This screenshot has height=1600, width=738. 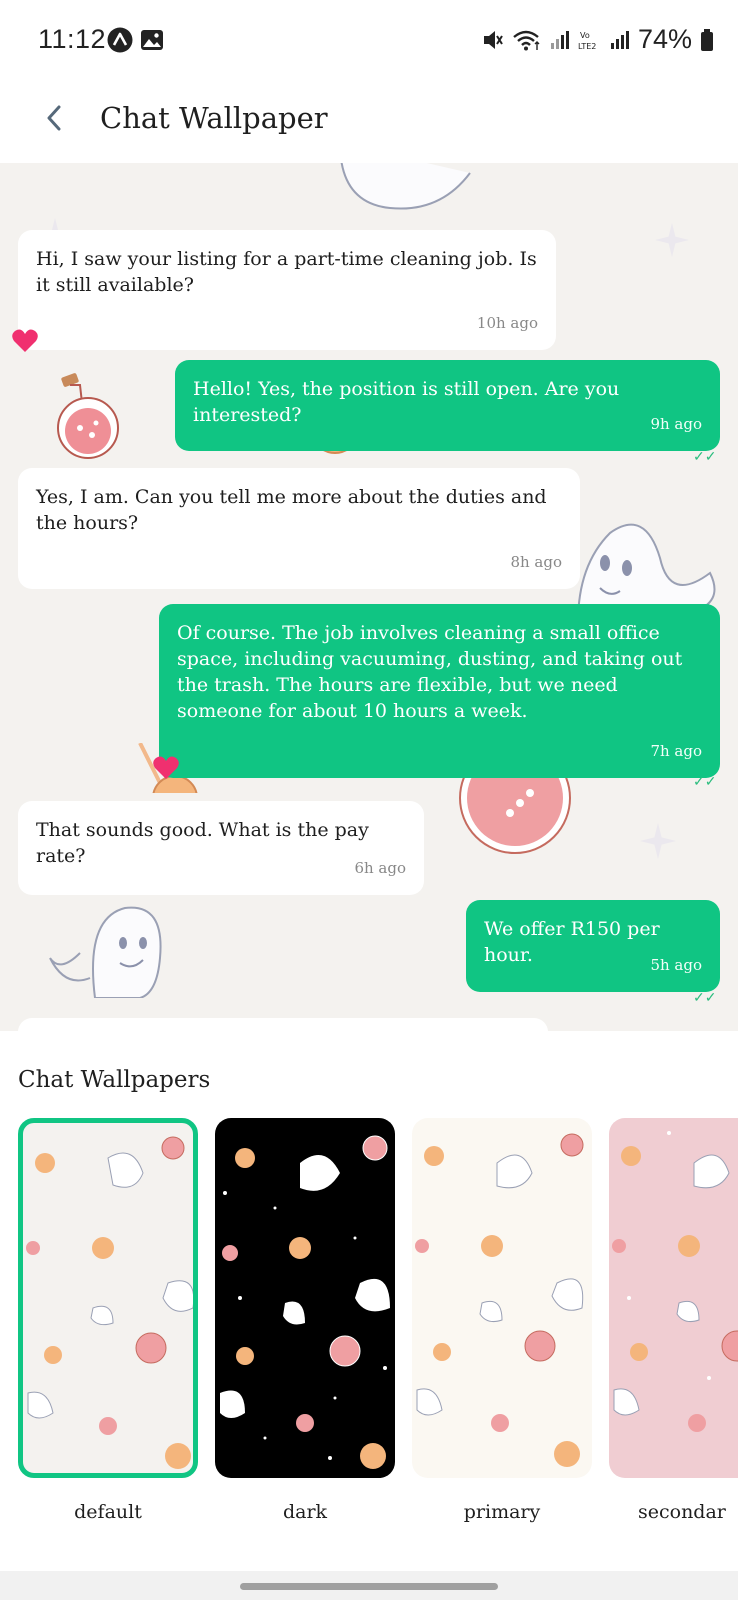 I want to click on mute-icon, so click(x=493, y=39).